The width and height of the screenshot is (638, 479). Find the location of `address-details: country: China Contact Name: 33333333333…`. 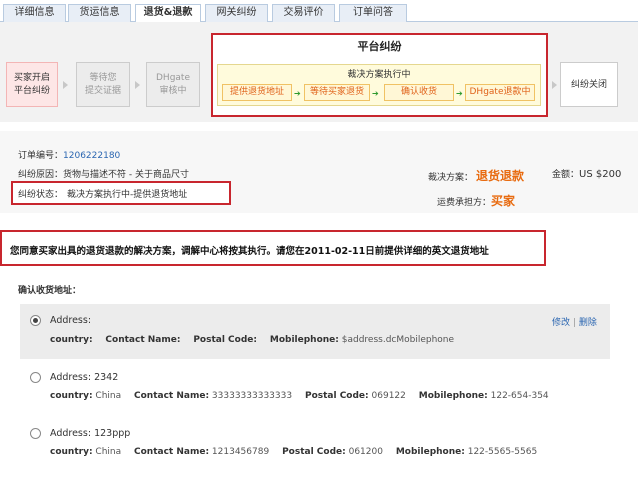

address-details: country: China Contact Name: 33333333333… is located at coordinates (304, 396).